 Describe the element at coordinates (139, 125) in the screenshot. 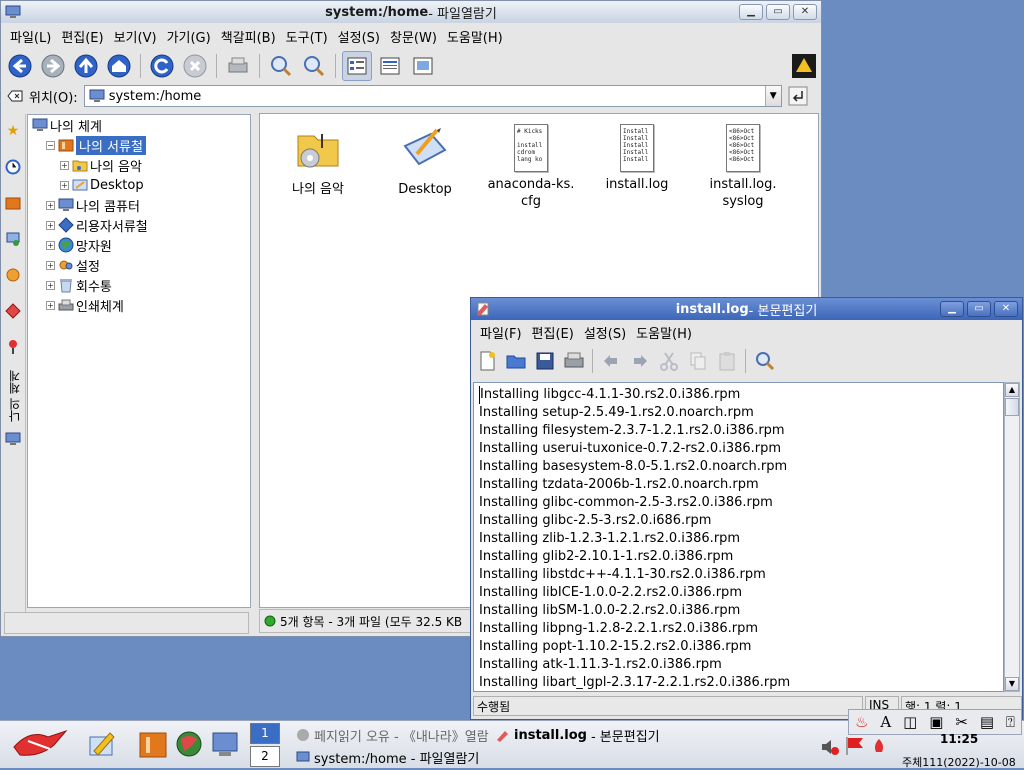

I see `tree-item: 나의 체계` at that location.